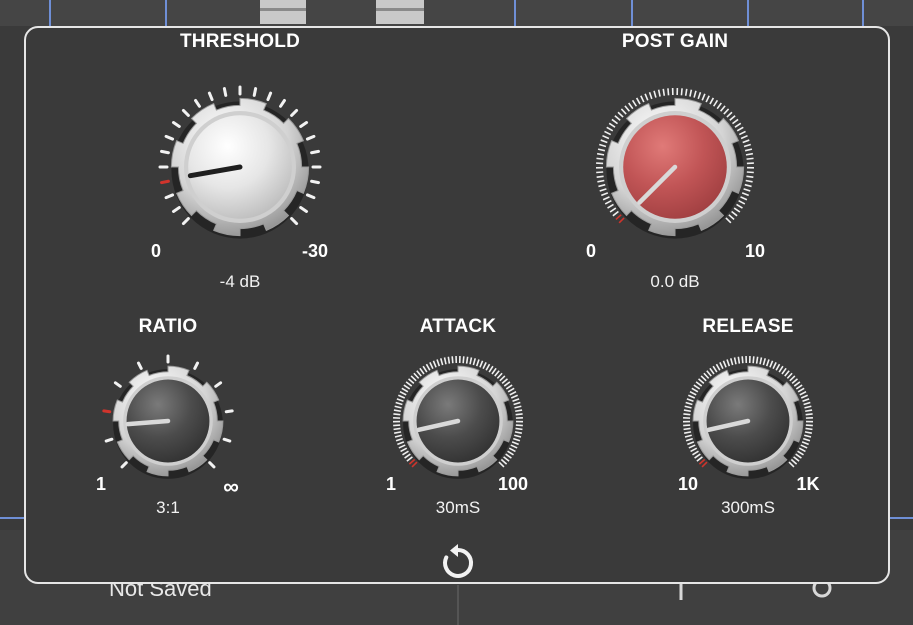 Image resolution: width=913 pixels, height=625 pixels. I want to click on reset-icon, so click(458, 561).